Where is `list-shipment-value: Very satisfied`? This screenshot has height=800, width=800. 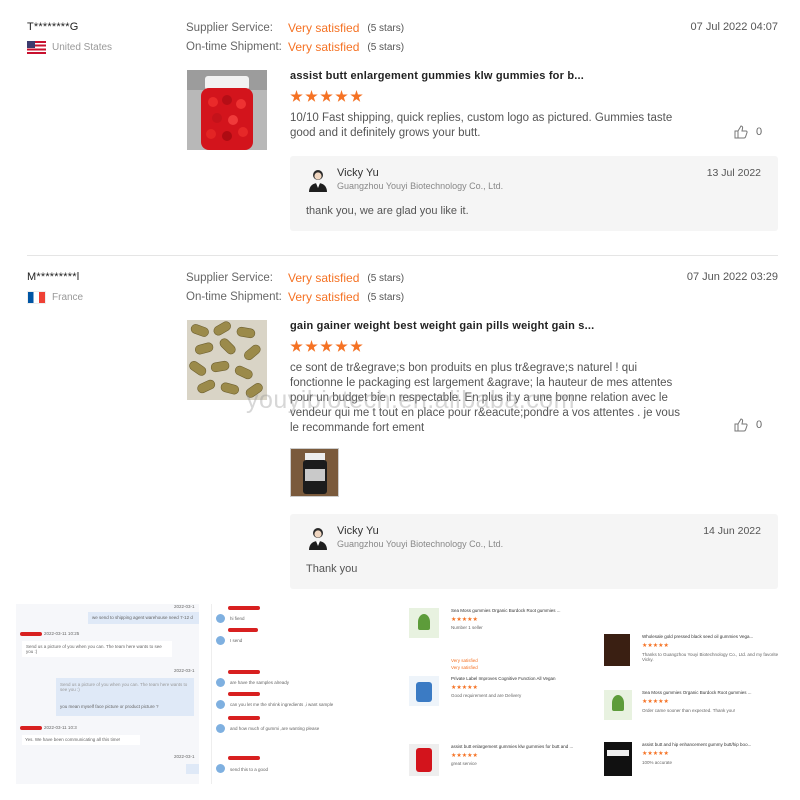 list-shipment-value: Very satisfied is located at coordinates (464, 667).